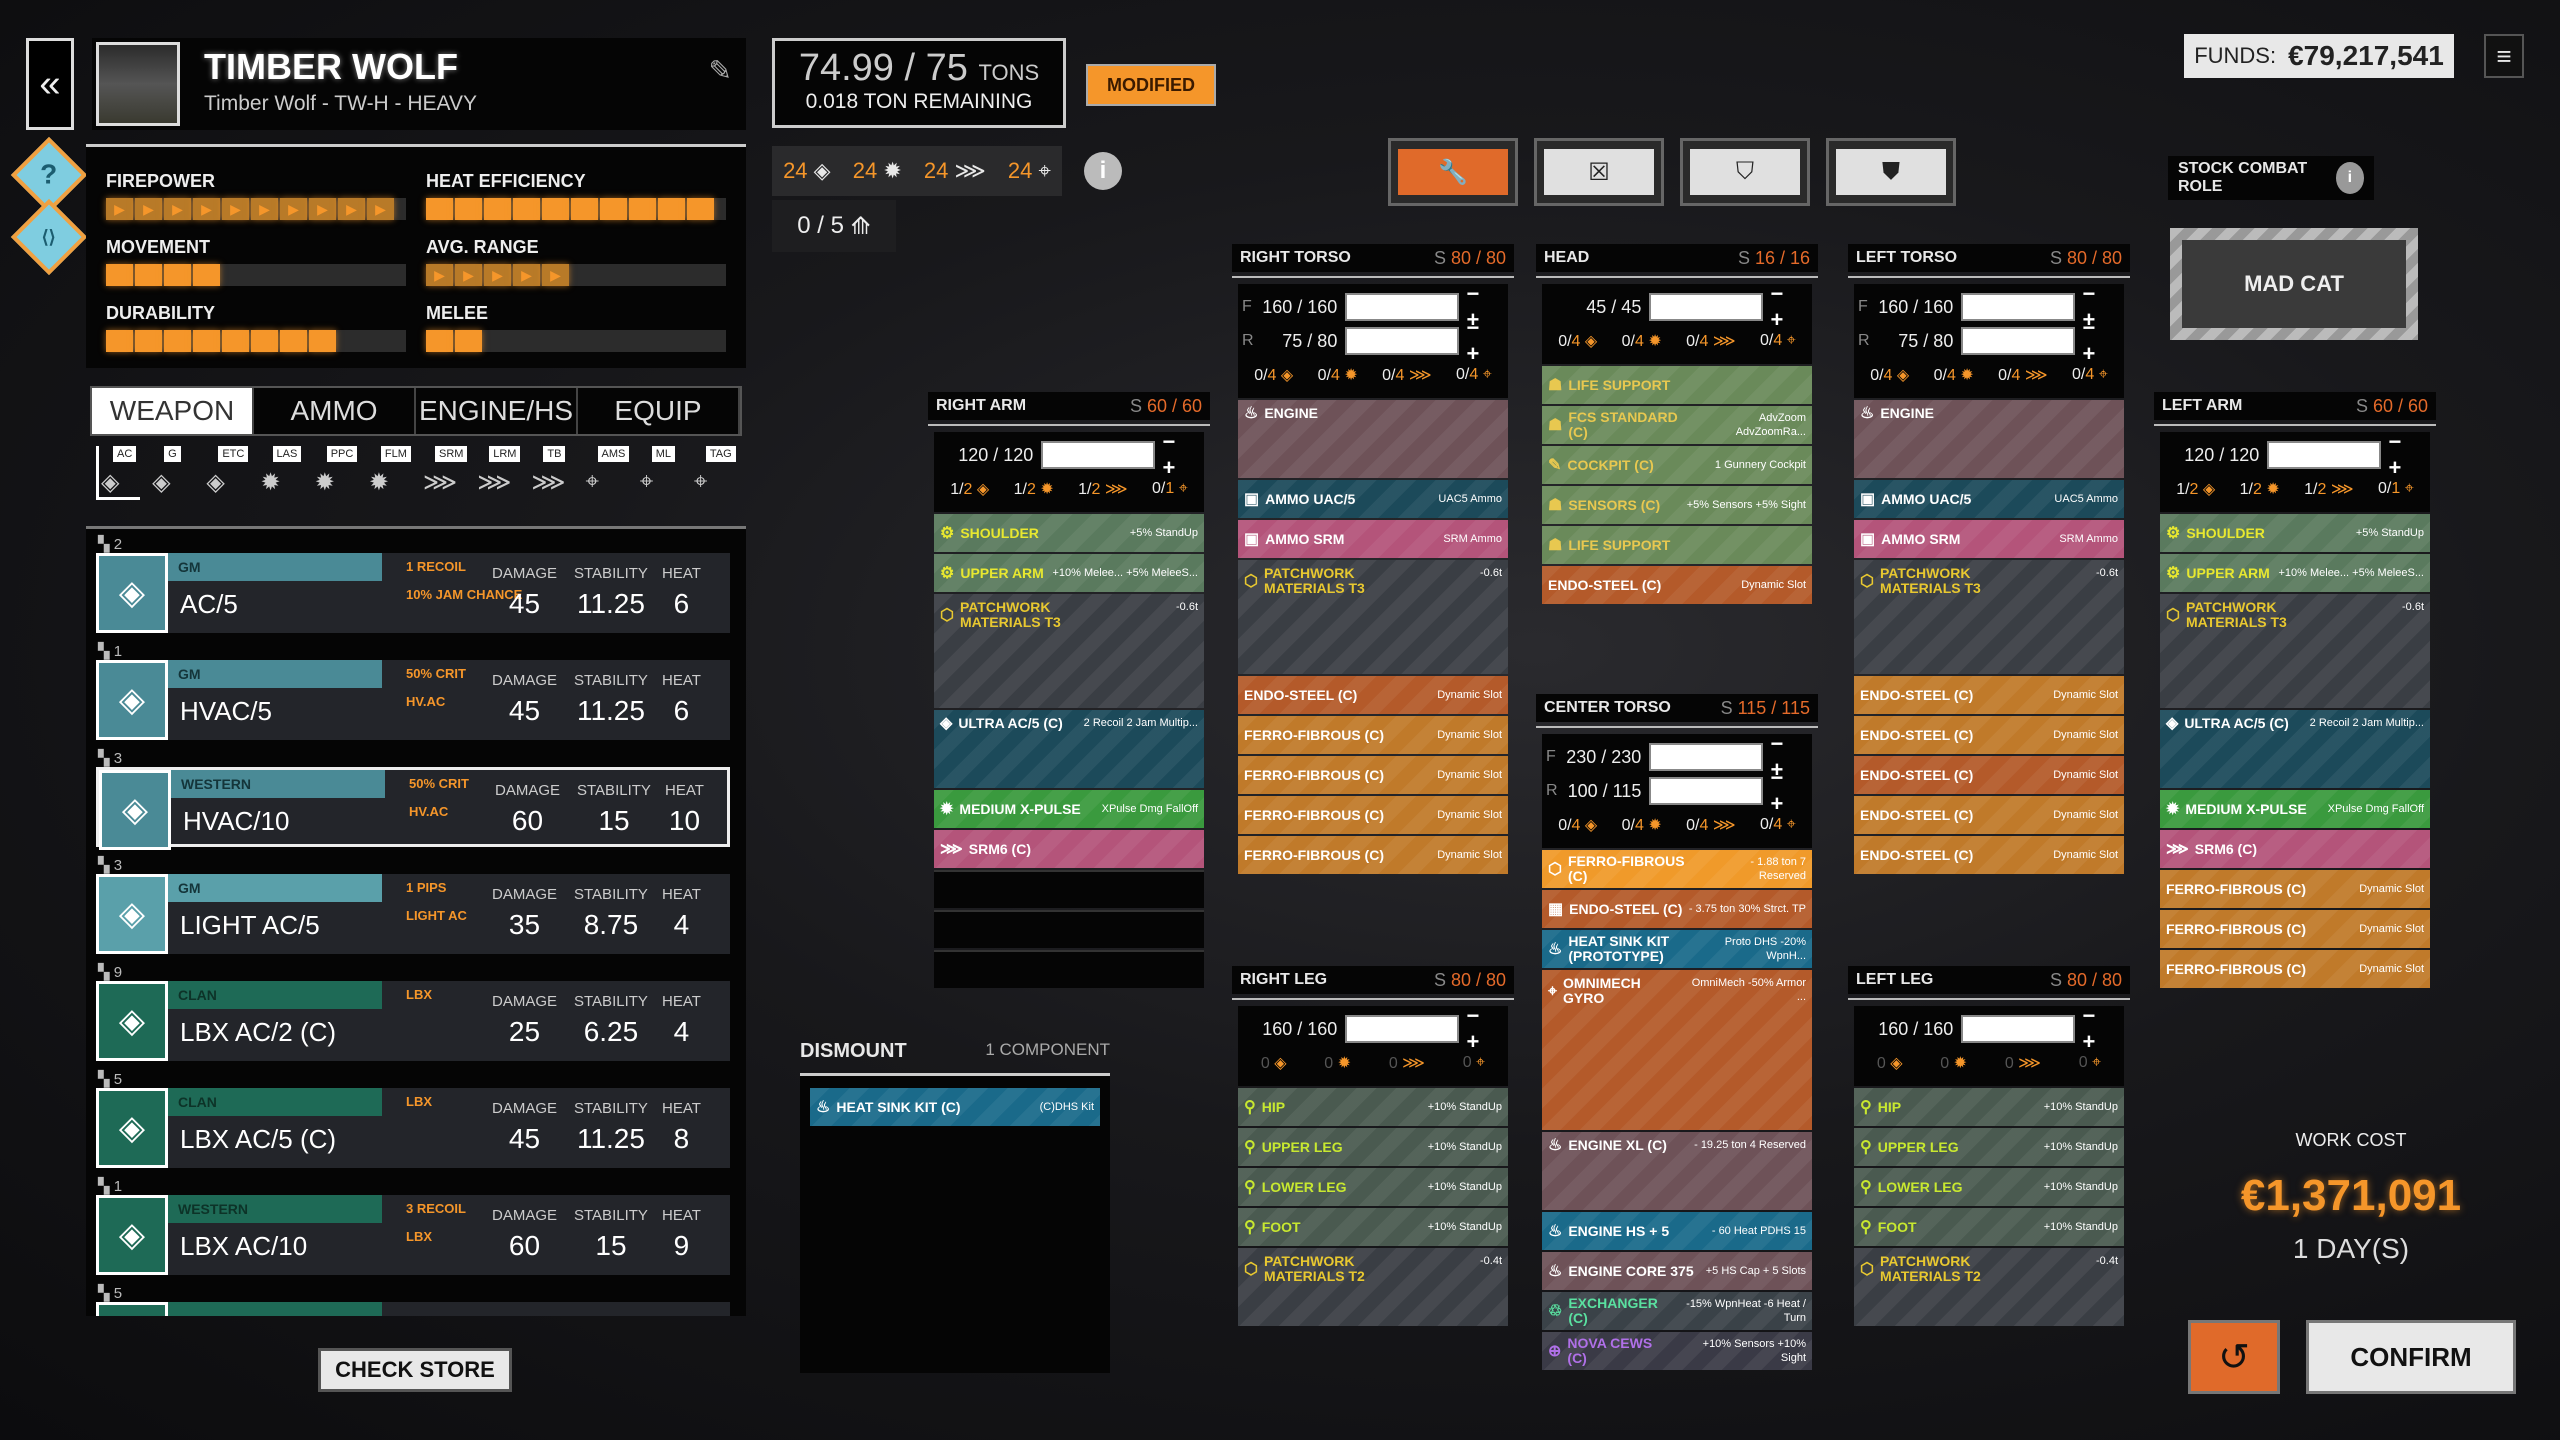 Image resolution: width=2560 pixels, height=1440 pixels. What do you see at coordinates (335, 473) in the screenshot?
I see `filter-ppc: PPC ✹` at bounding box center [335, 473].